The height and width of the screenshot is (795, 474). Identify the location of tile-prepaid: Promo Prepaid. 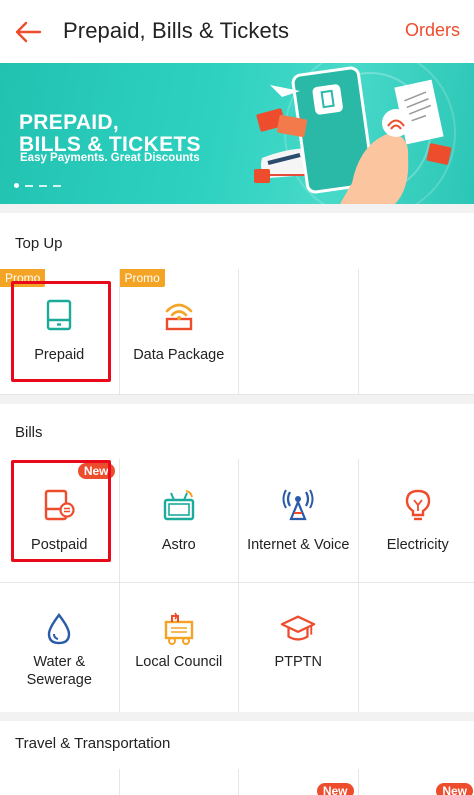
(59, 331).